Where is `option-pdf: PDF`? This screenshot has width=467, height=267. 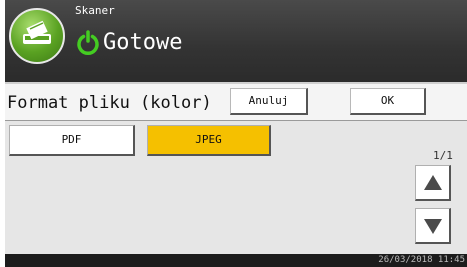 option-pdf: PDF is located at coordinates (72, 140).